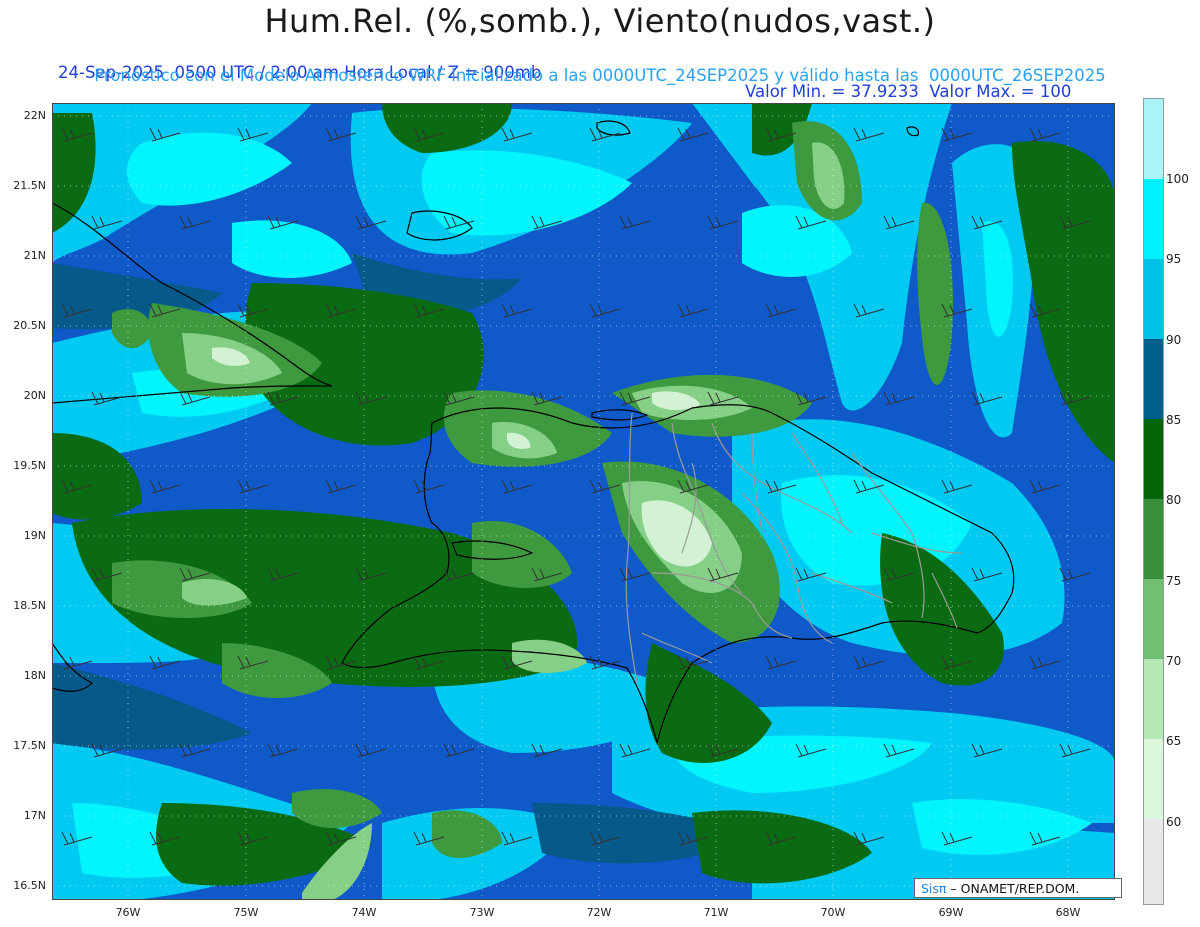  I want to click on lat-label: 20.5N, so click(29, 325).